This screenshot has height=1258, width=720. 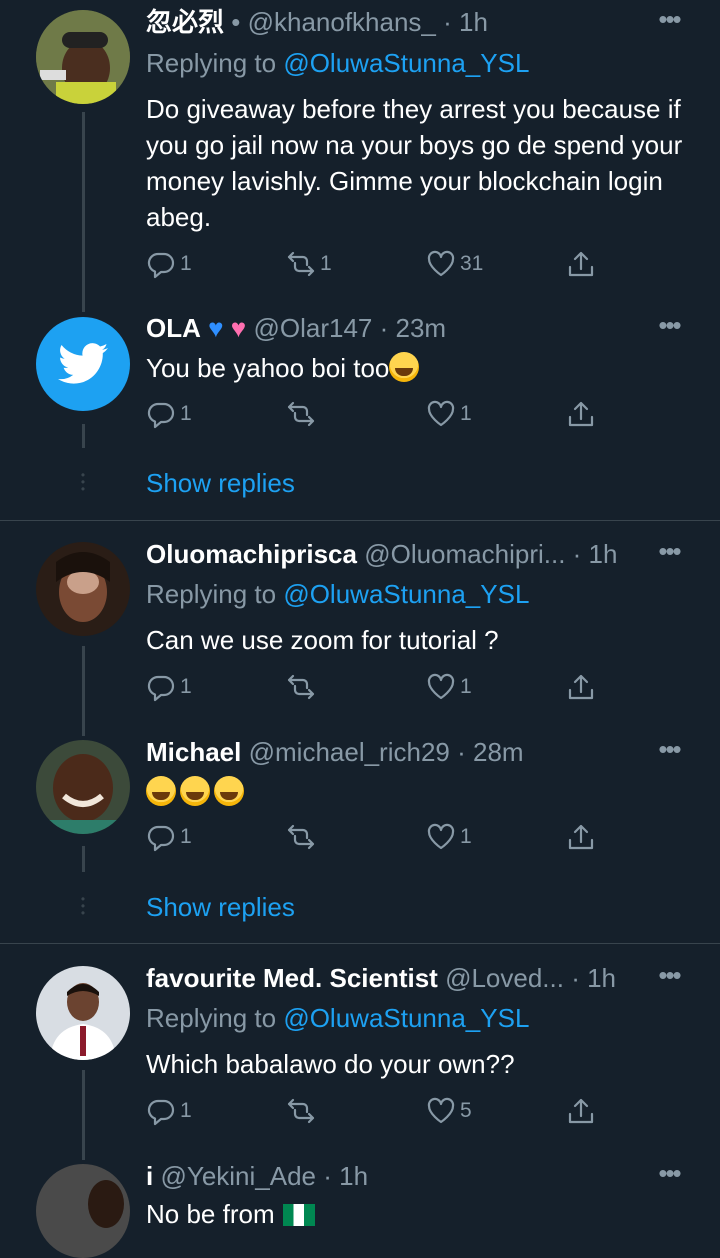 I want to click on thread-dots: • • •, so click(x=83, y=482).